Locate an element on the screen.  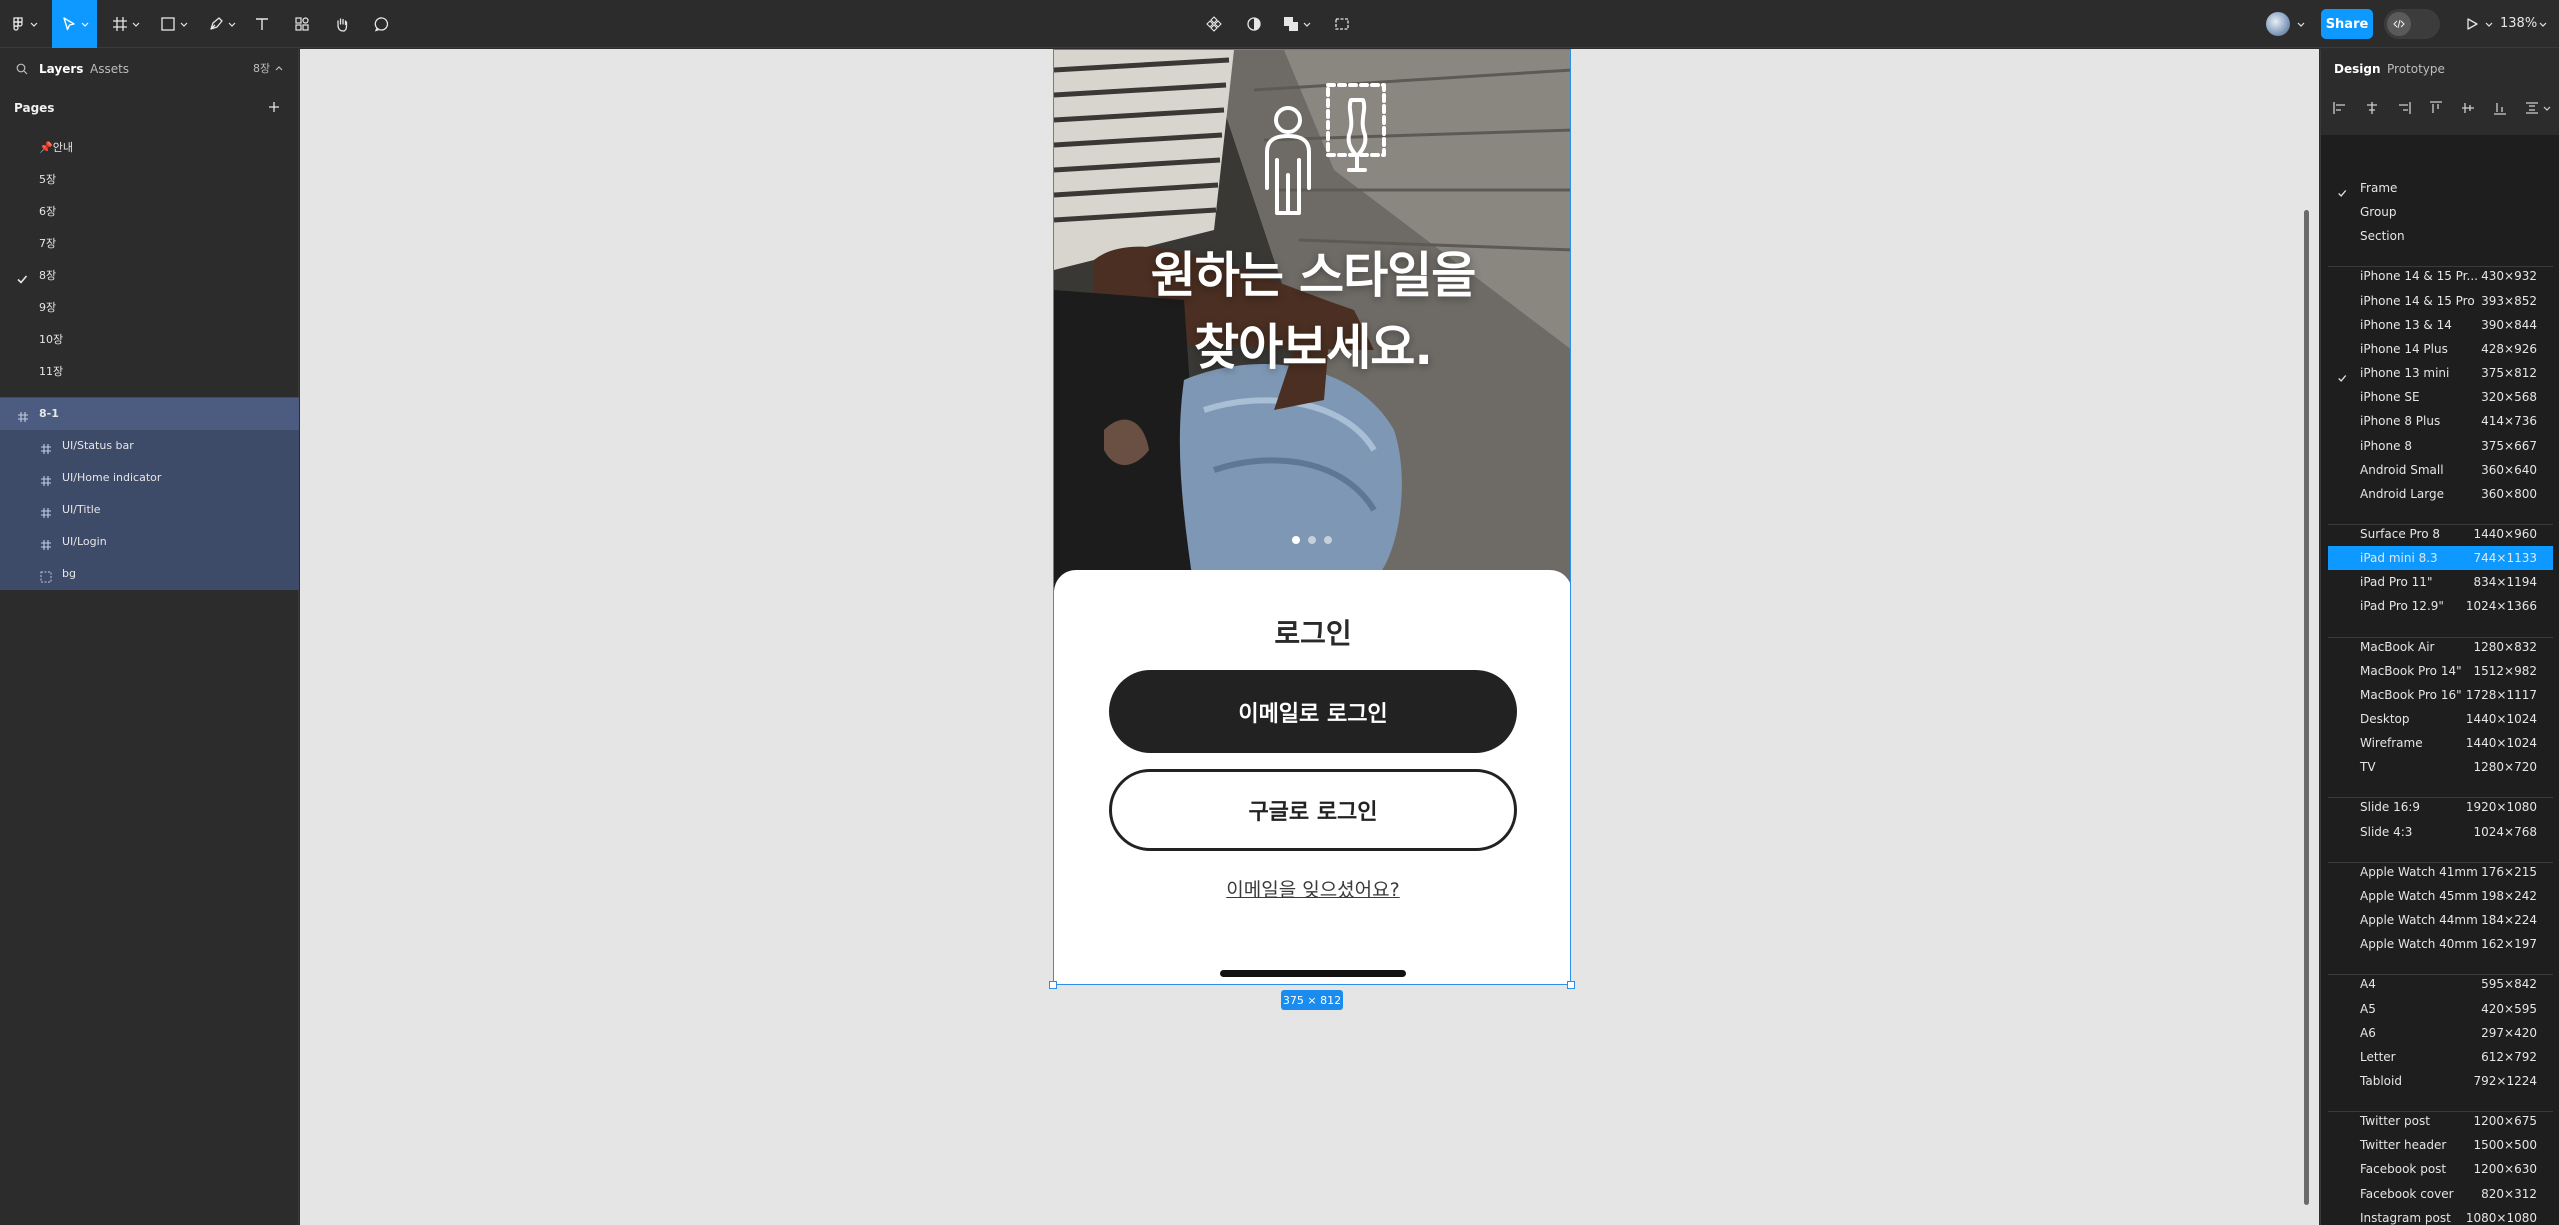
page-item: 5장 is located at coordinates (149, 180).